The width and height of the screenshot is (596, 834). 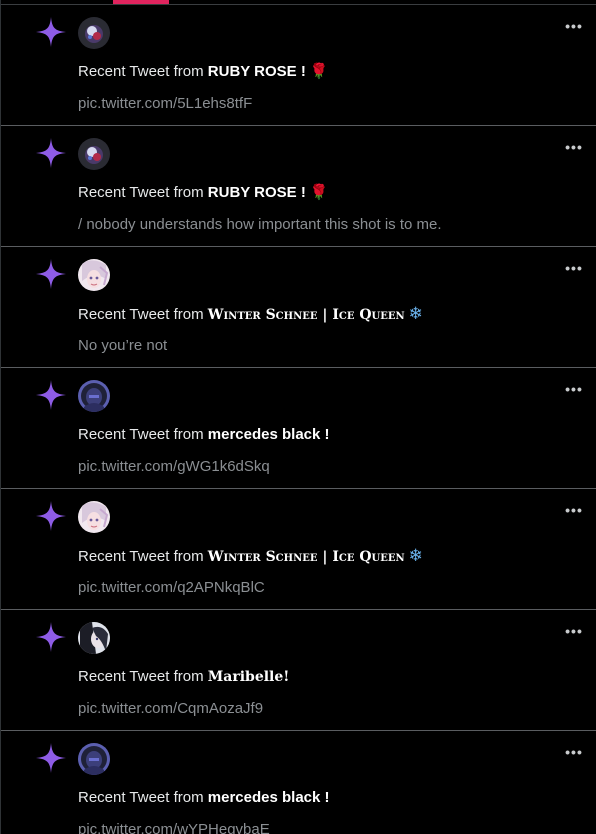 I want to click on tweet-text: pic.twitter.com/5L1ehs8tfF, so click(x=165, y=104).